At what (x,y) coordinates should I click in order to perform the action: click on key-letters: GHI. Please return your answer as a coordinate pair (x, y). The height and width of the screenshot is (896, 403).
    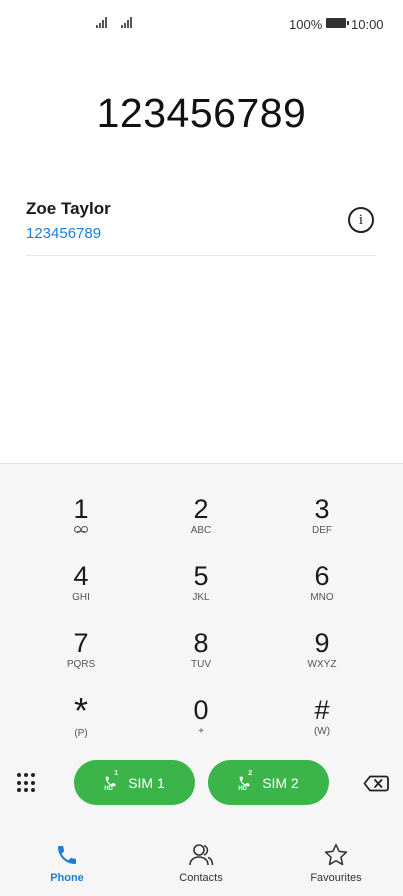
    Looking at the image, I should click on (81, 597).